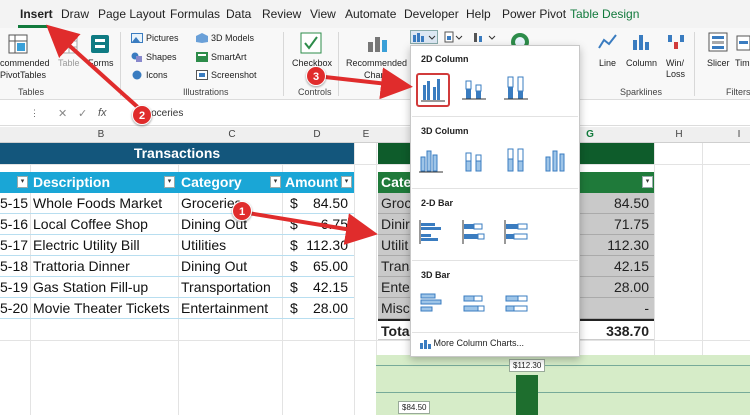 The height and width of the screenshot is (415, 750). What do you see at coordinates (18, 44) in the screenshot?
I see `recommended-pivottables-icon` at bounding box center [18, 44].